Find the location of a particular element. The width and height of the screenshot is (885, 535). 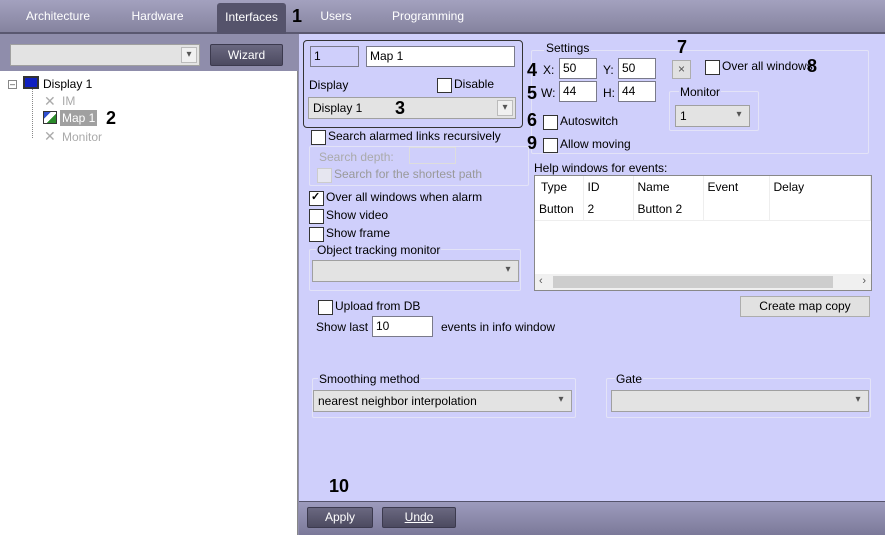

horizontal-scrollbar: ‹ › is located at coordinates (703, 282).